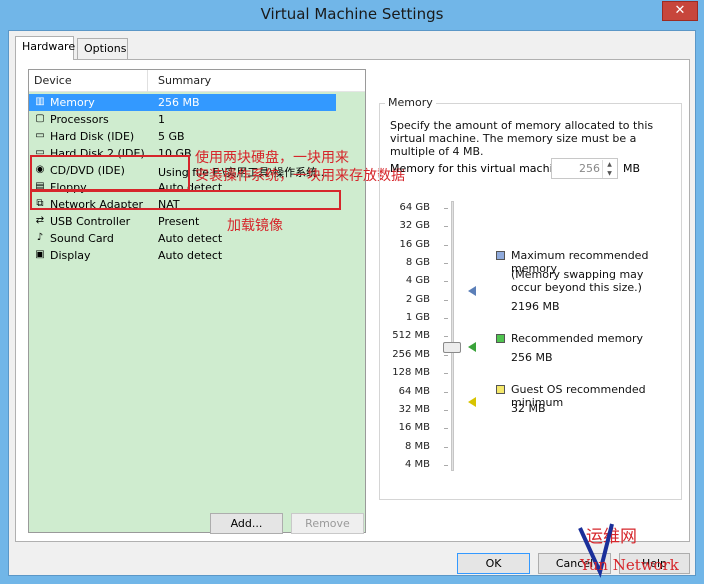 This screenshot has height=584, width=704. What do you see at coordinates (417, 464) in the screenshot?
I see `memory-scale-label: 4 MB` at bounding box center [417, 464].